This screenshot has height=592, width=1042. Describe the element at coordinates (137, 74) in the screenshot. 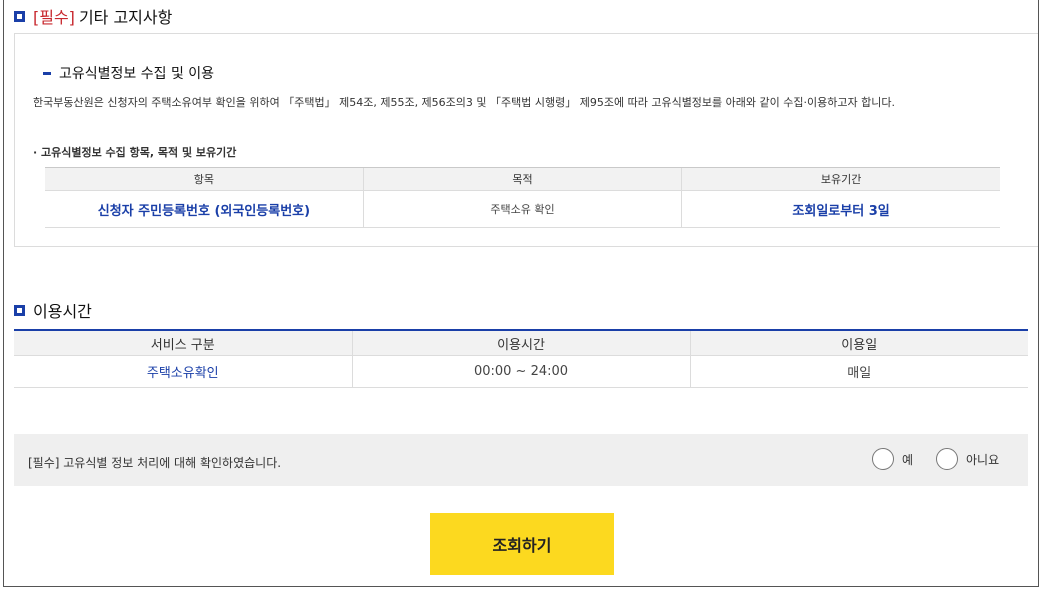

I see `sub-title-text: 고유식별정보 수집 및 이용` at that location.